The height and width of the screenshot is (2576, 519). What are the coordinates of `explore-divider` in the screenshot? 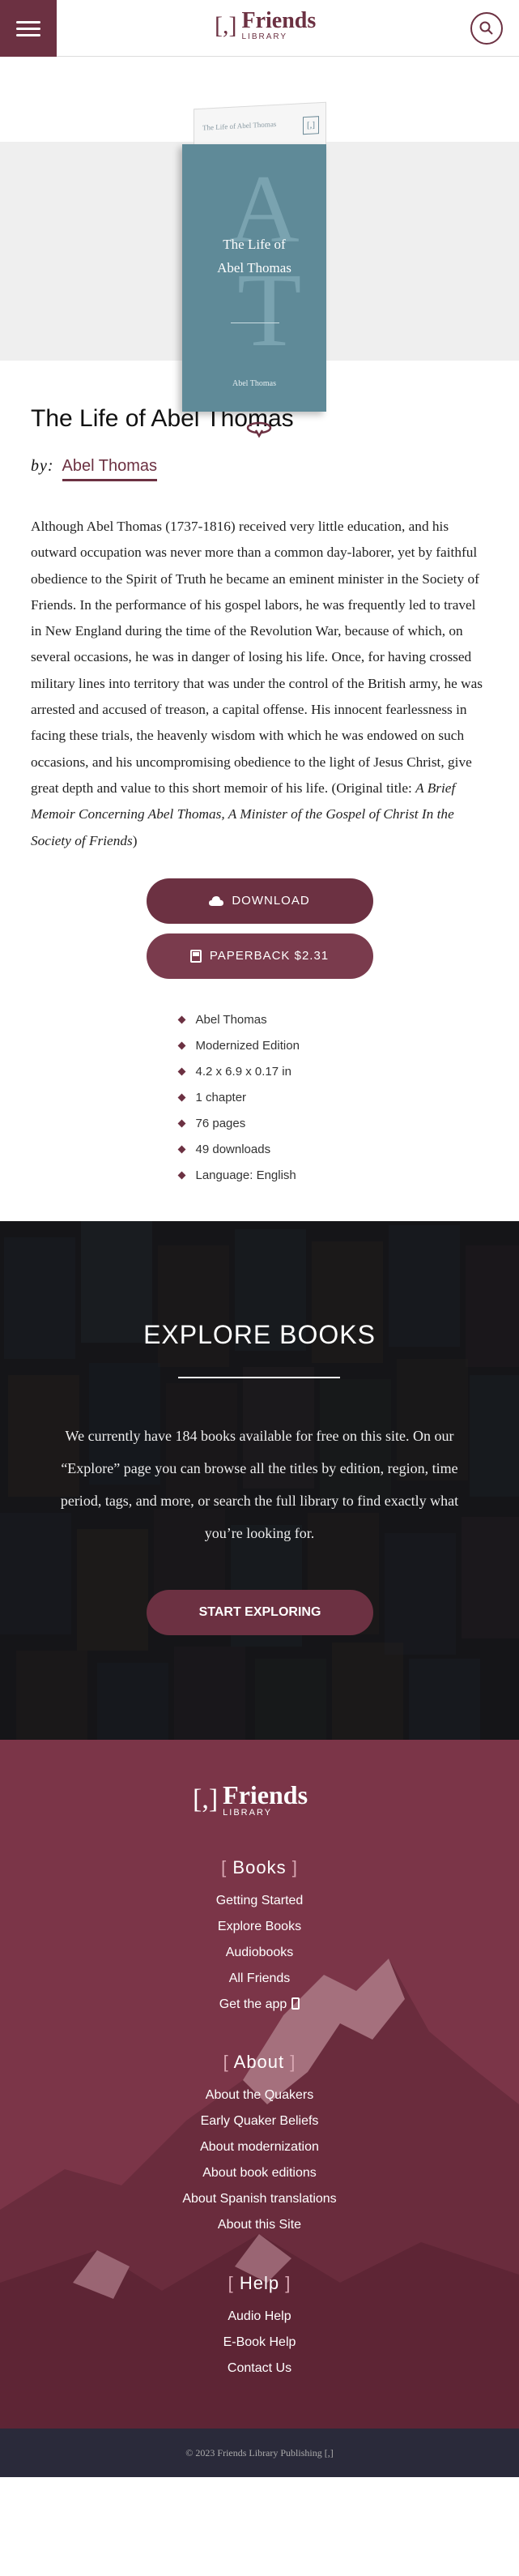 It's located at (259, 1377).